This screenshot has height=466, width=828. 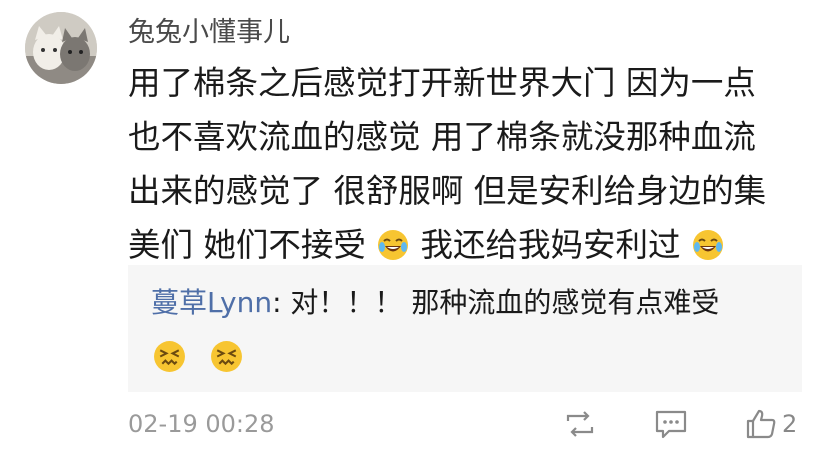 What do you see at coordinates (761, 424) in the screenshot?
I see `thumbs-up-icon` at bounding box center [761, 424].